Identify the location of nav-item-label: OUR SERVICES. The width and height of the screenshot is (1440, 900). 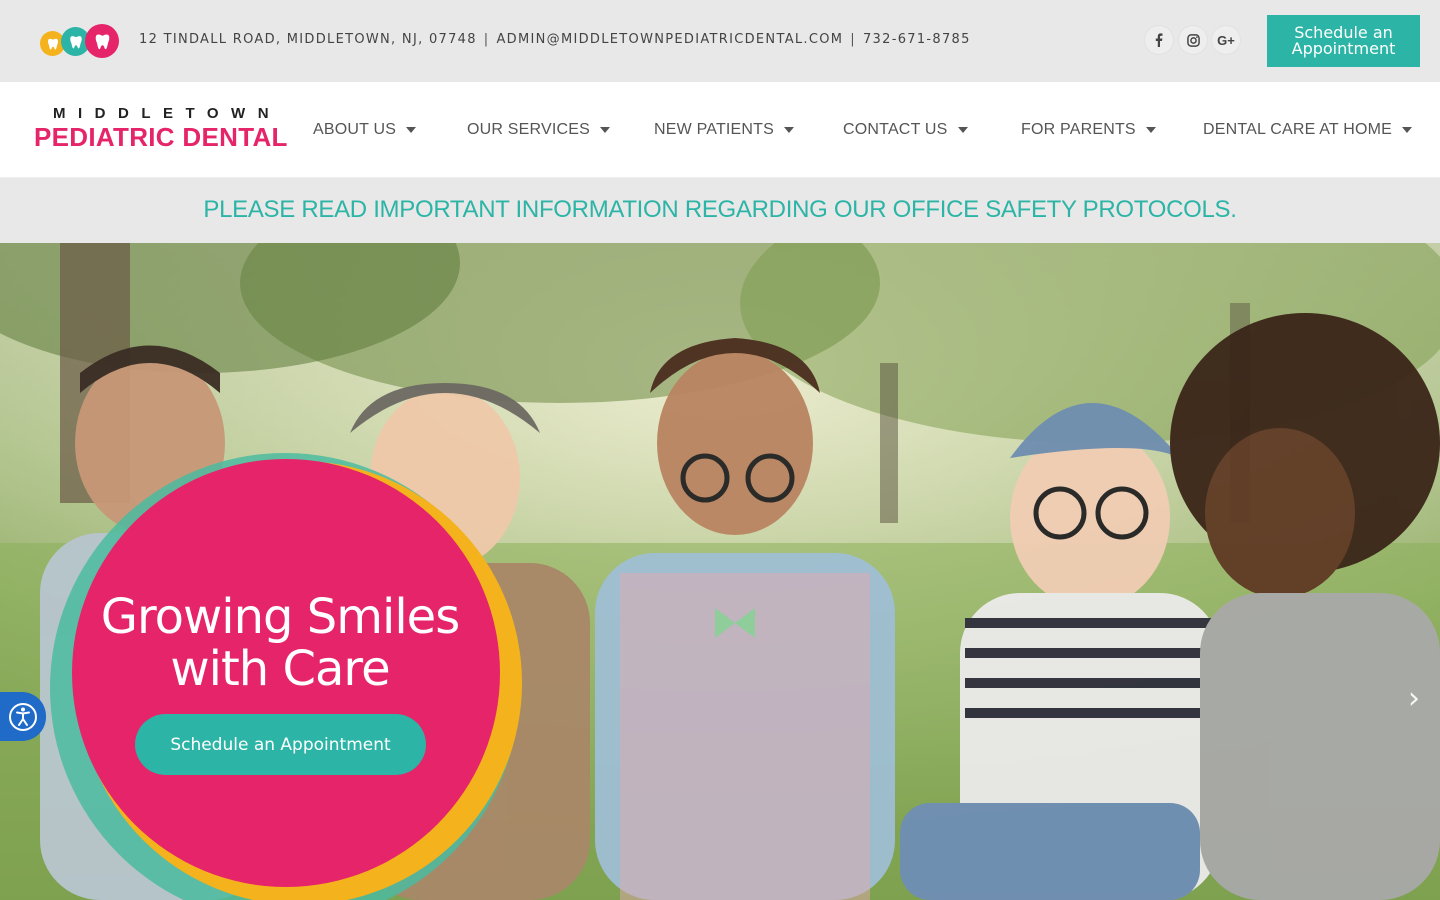
(529, 129).